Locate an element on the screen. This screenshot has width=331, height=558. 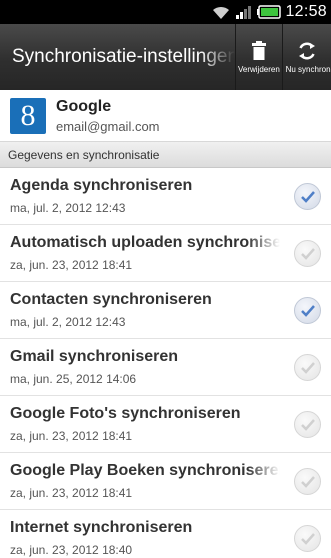
sync-item-label: Internet synchroniseren is located at coordinates (101, 527).